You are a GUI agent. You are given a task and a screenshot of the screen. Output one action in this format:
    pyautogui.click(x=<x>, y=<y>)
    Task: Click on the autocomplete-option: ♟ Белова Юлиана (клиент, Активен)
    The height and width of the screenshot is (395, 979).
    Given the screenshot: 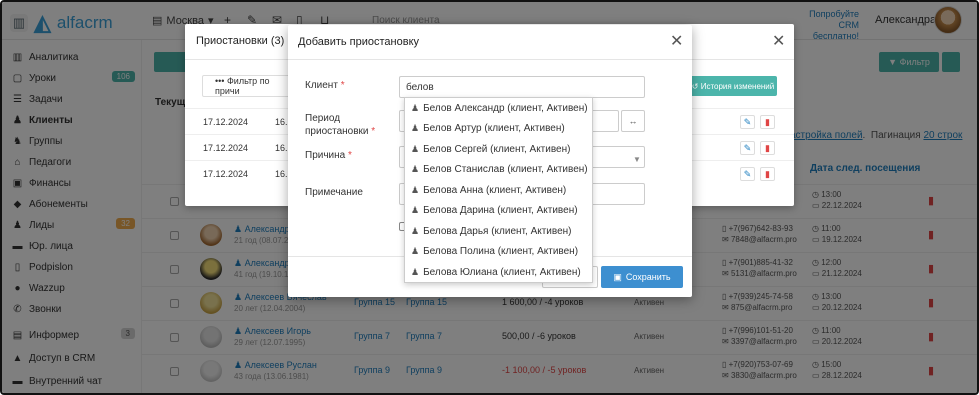 What is the action you would take?
    pyautogui.click(x=501, y=272)
    